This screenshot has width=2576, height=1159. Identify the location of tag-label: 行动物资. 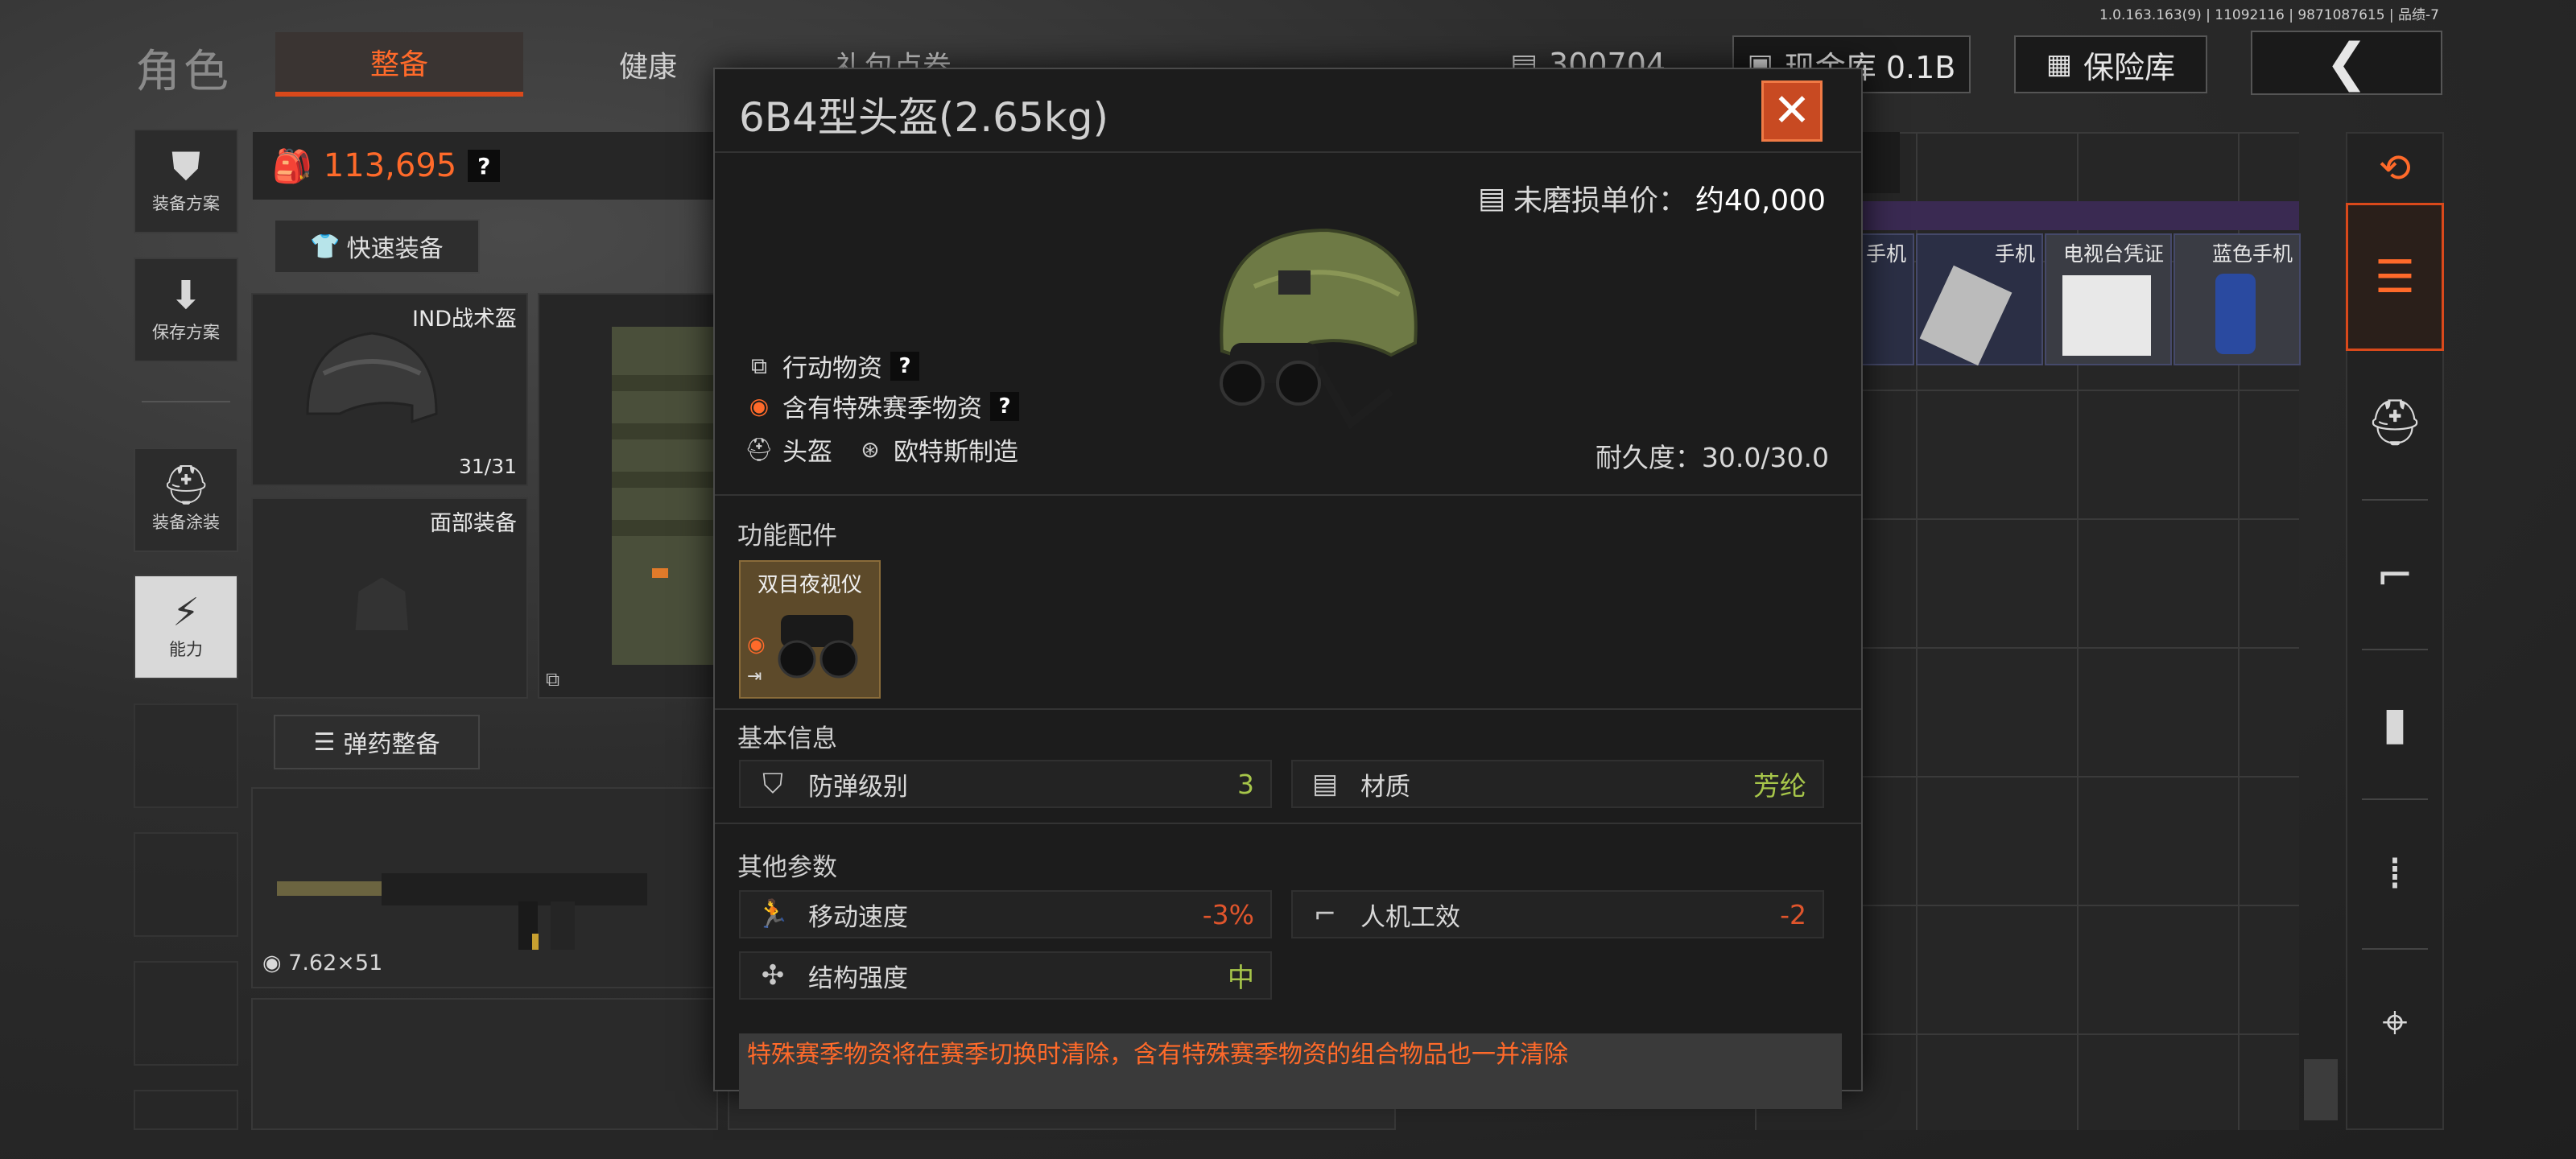
(832, 368).